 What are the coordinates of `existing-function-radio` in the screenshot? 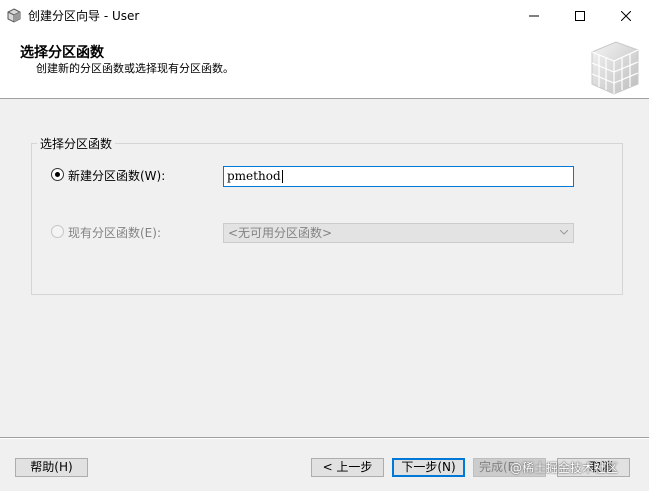 It's located at (57, 231).